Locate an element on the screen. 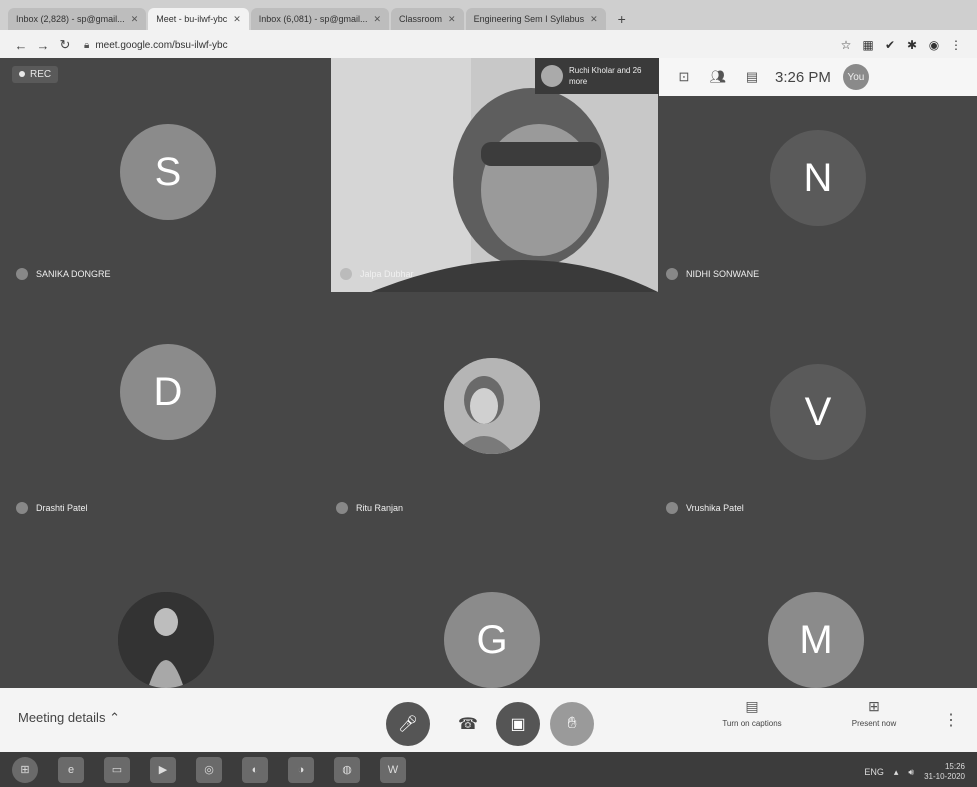 This screenshot has height=787, width=977. volume-icon: 🔊︎ is located at coordinates (911, 772).